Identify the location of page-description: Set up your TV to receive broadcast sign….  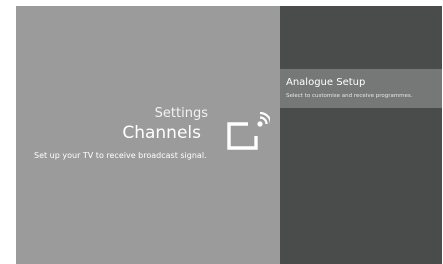
(120, 155).